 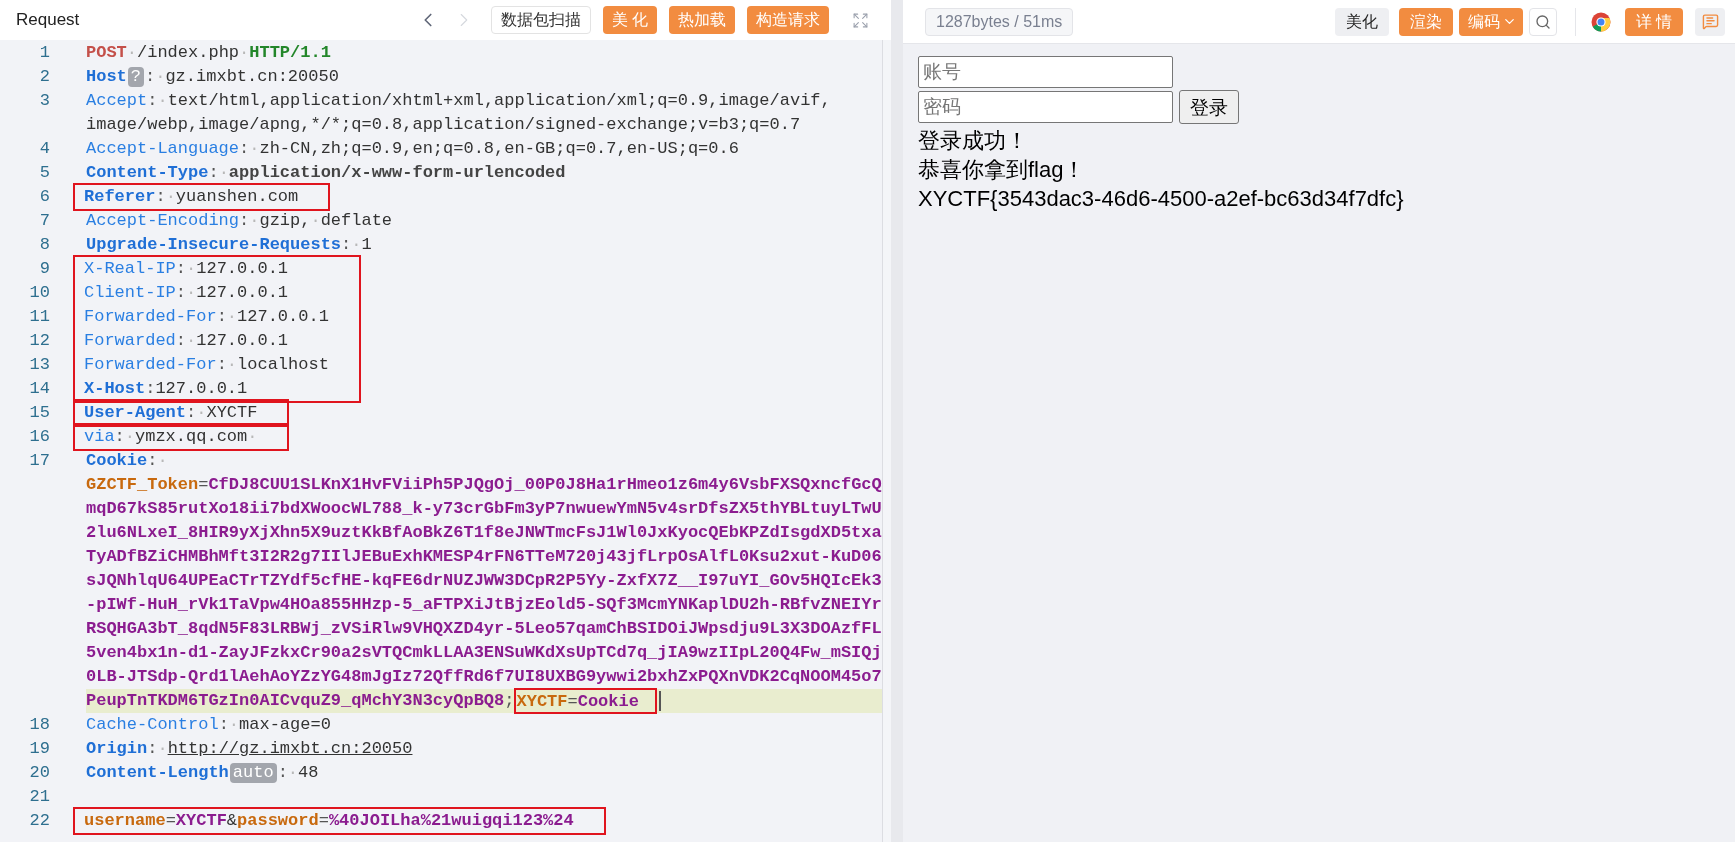 I want to click on code-token: HTTP/1.1, so click(x=290, y=53).